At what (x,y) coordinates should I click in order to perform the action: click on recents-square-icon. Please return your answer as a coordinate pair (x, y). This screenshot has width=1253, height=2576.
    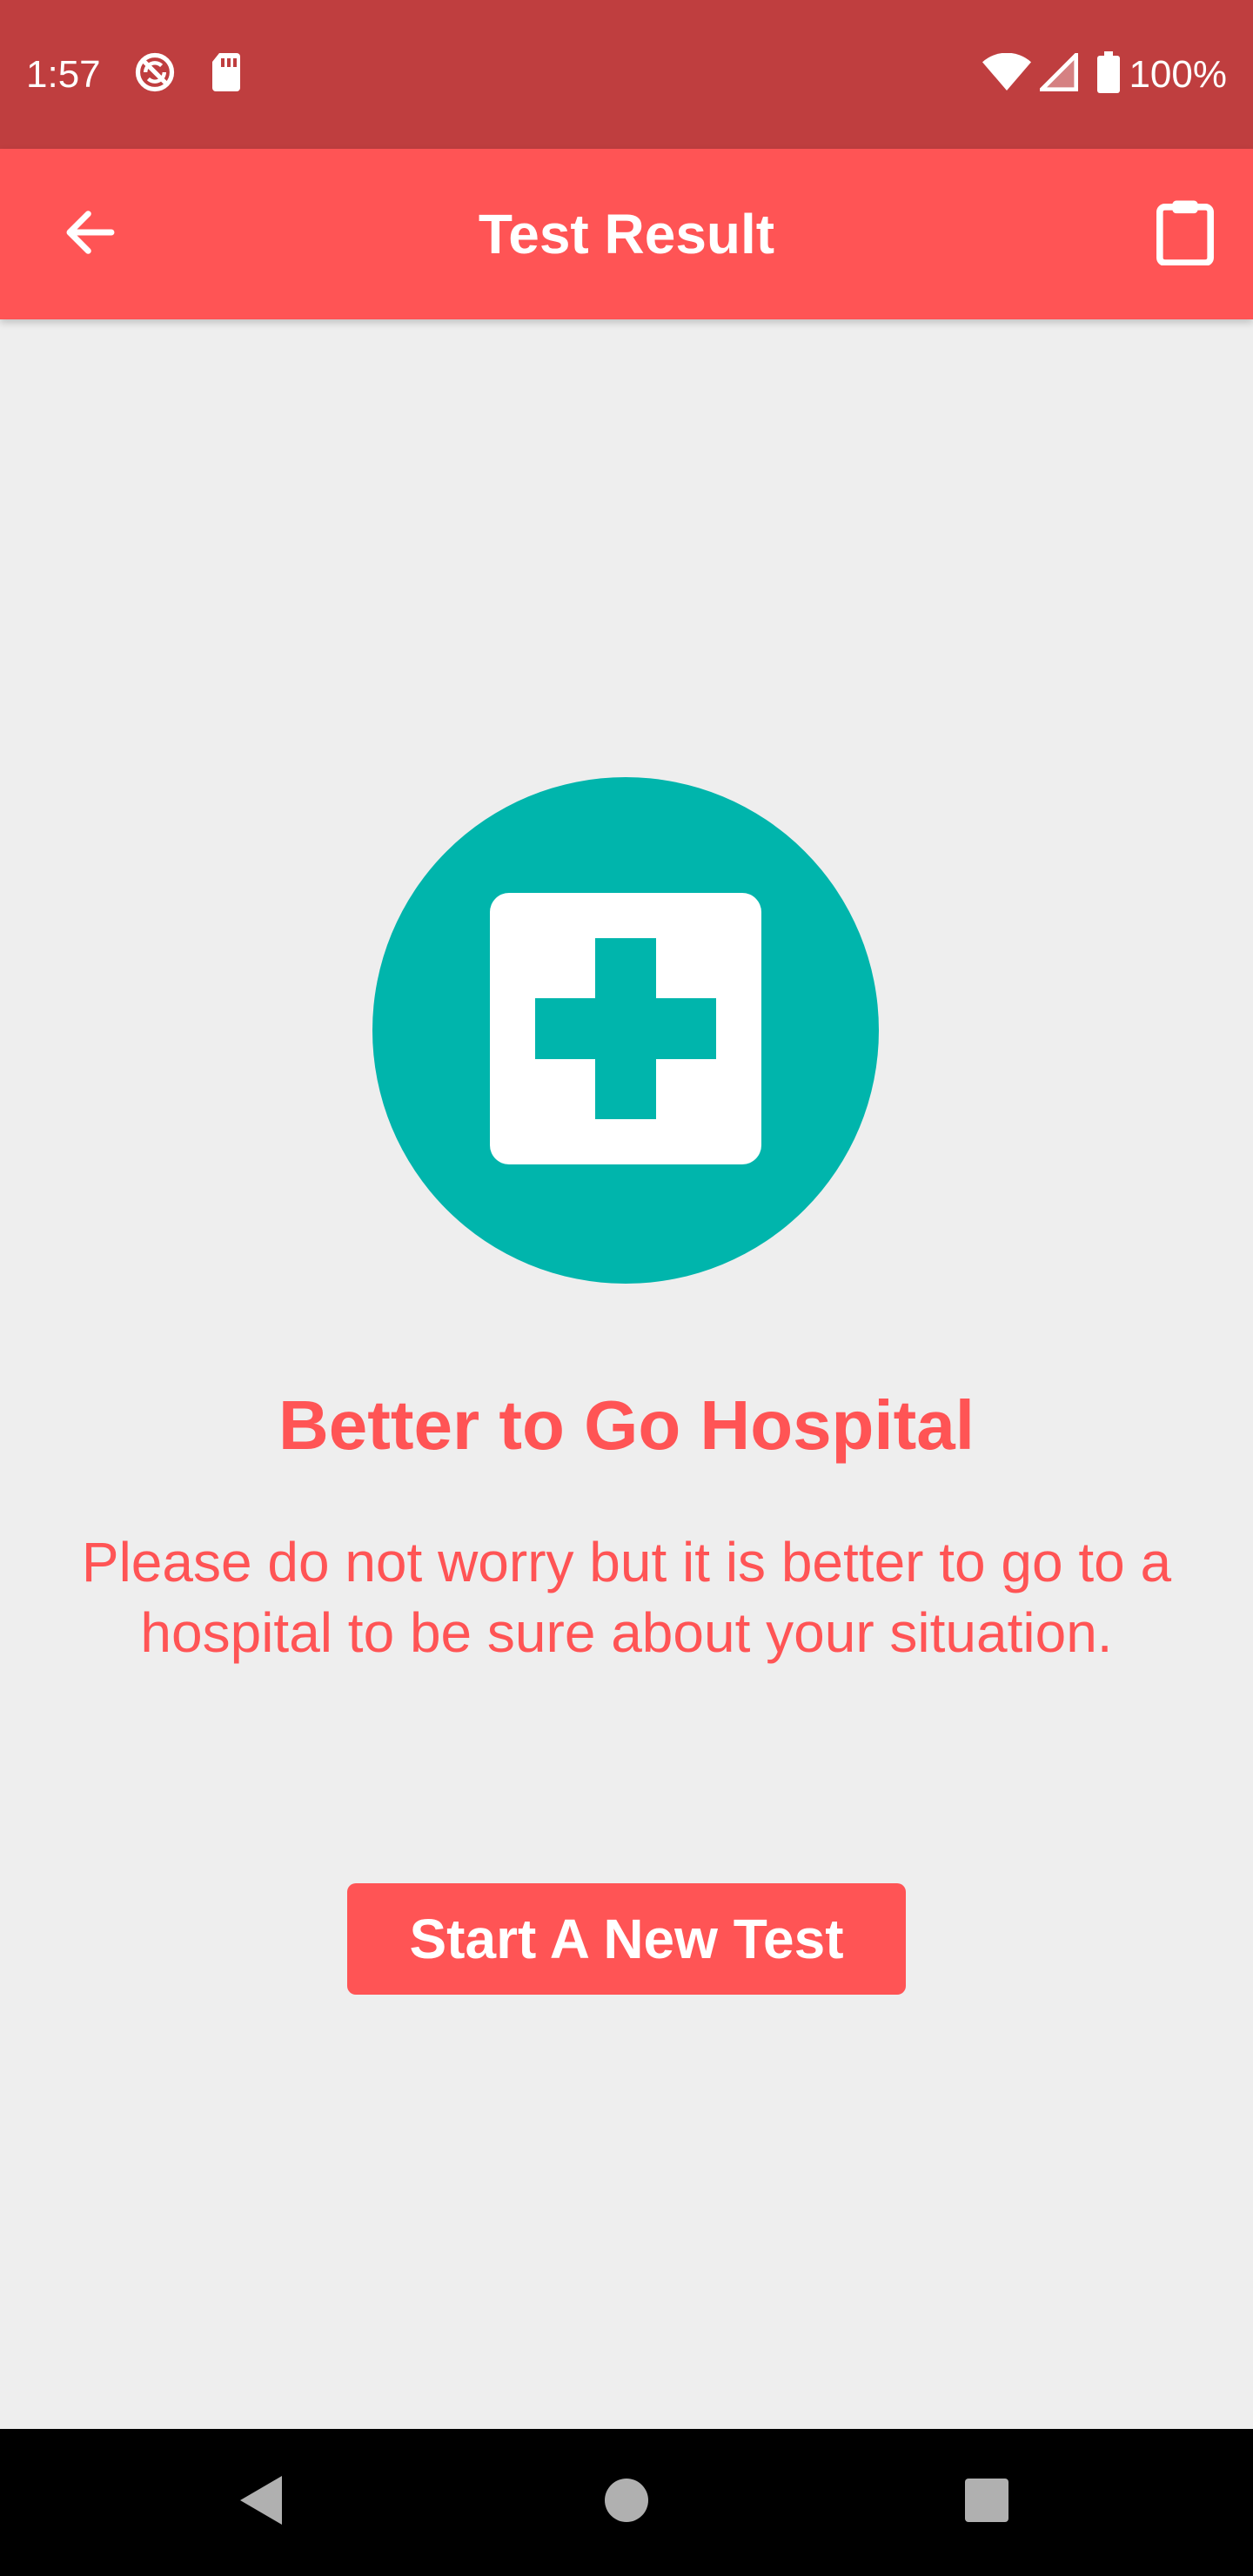
    Looking at the image, I should click on (986, 2502).